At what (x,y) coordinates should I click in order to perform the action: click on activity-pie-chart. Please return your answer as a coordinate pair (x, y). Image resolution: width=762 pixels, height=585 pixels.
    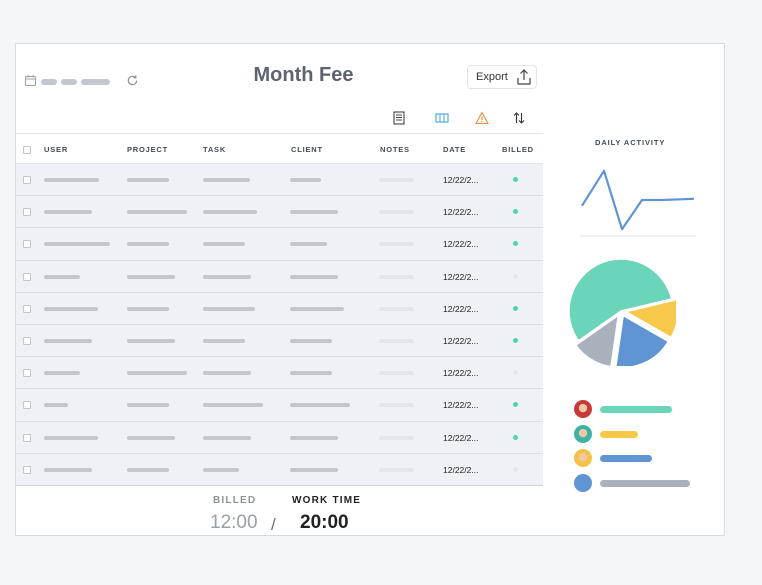
    Looking at the image, I should click on (622, 312).